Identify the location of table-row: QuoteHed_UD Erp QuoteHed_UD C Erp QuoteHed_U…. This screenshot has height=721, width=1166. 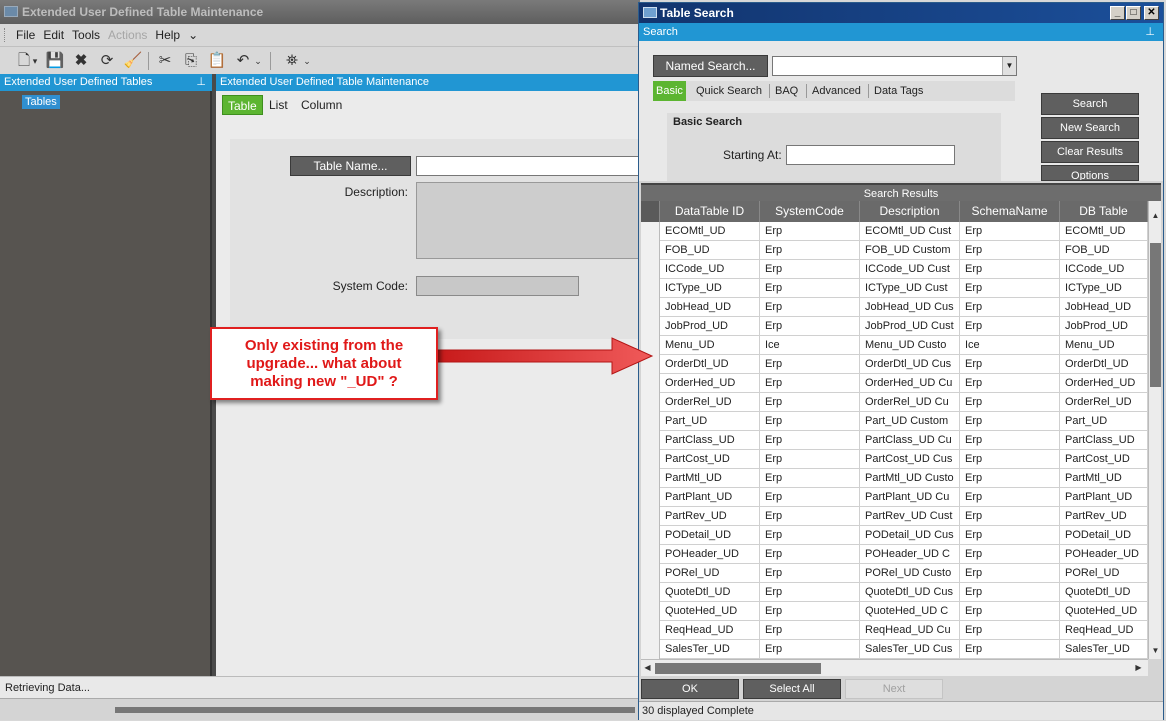
(894, 611).